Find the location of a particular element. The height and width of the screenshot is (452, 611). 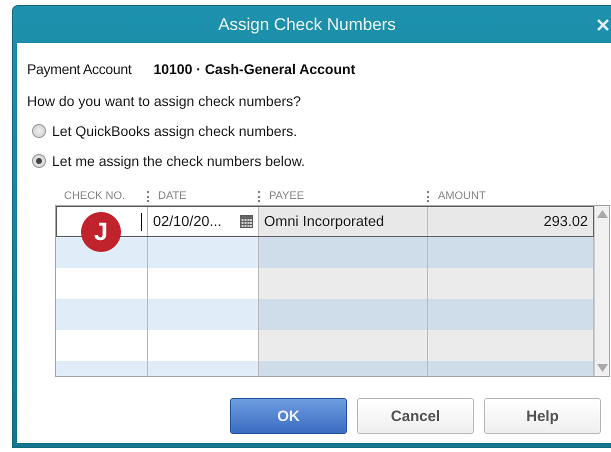

account-value: 10100 · Cash-General Account is located at coordinates (254, 69).